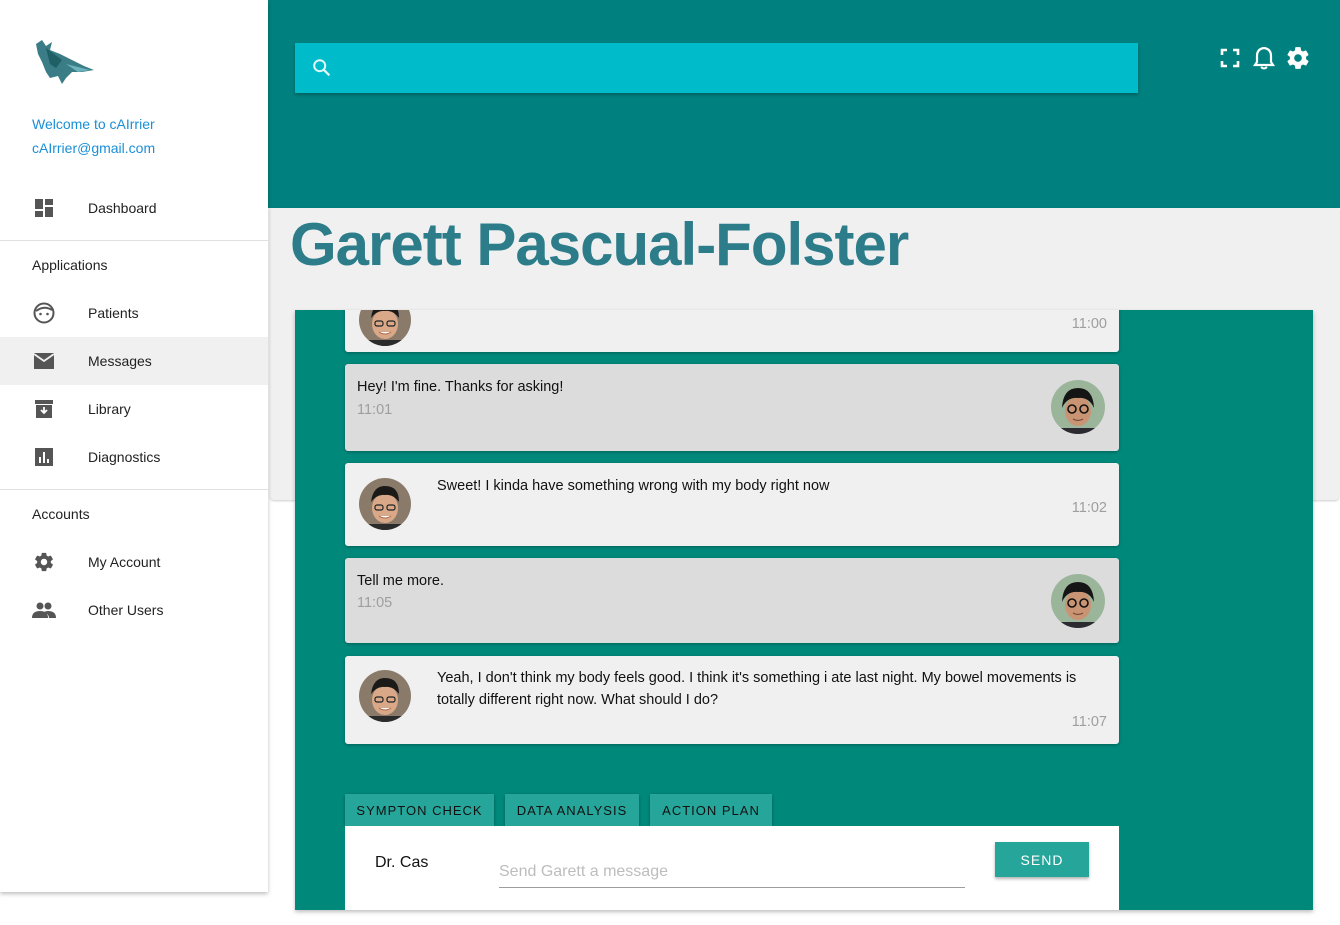  Describe the element at coordinates (61, 514) in the screenshot. I see `section-title-accounts: Accounts` at that location.